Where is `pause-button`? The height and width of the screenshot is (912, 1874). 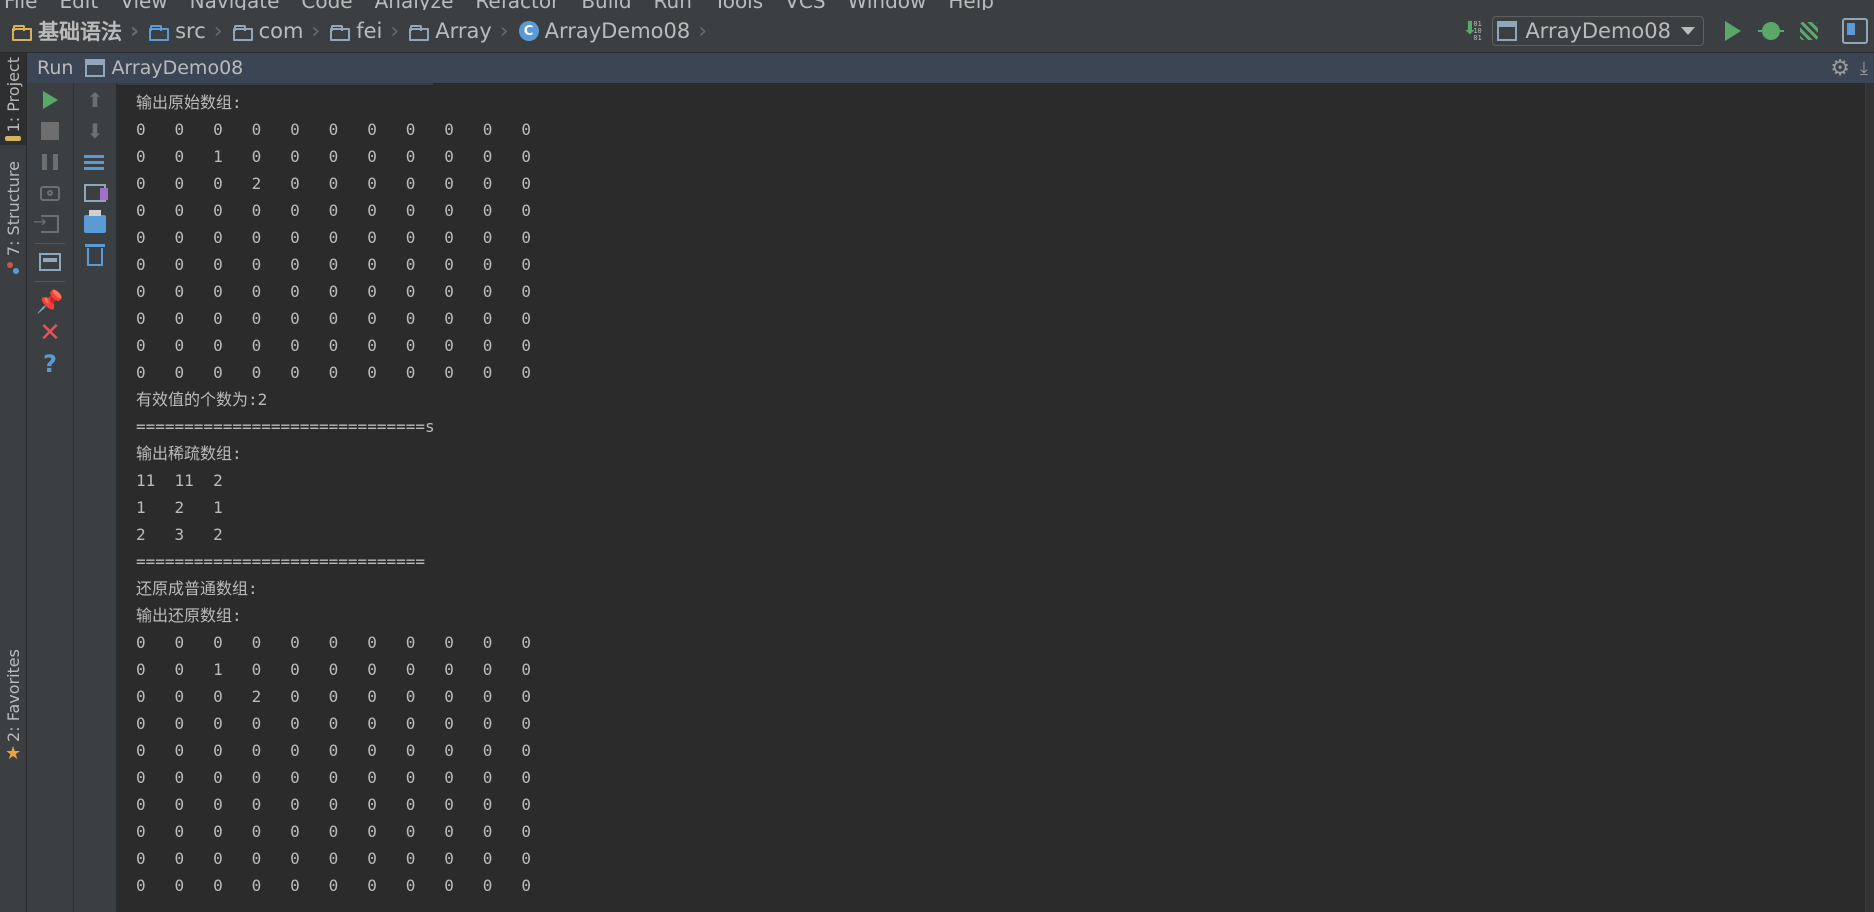 pause-button is located at coordinates (50, 162).